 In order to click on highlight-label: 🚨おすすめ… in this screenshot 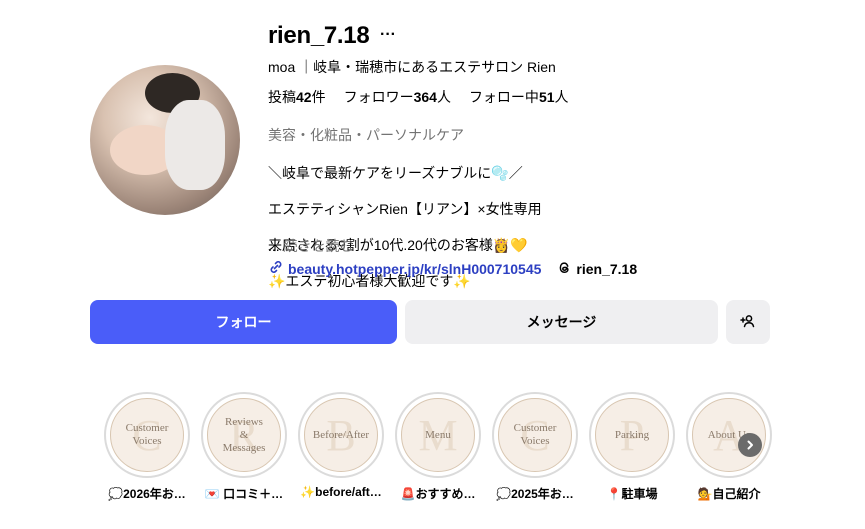, I will do `click(438, 494)`.